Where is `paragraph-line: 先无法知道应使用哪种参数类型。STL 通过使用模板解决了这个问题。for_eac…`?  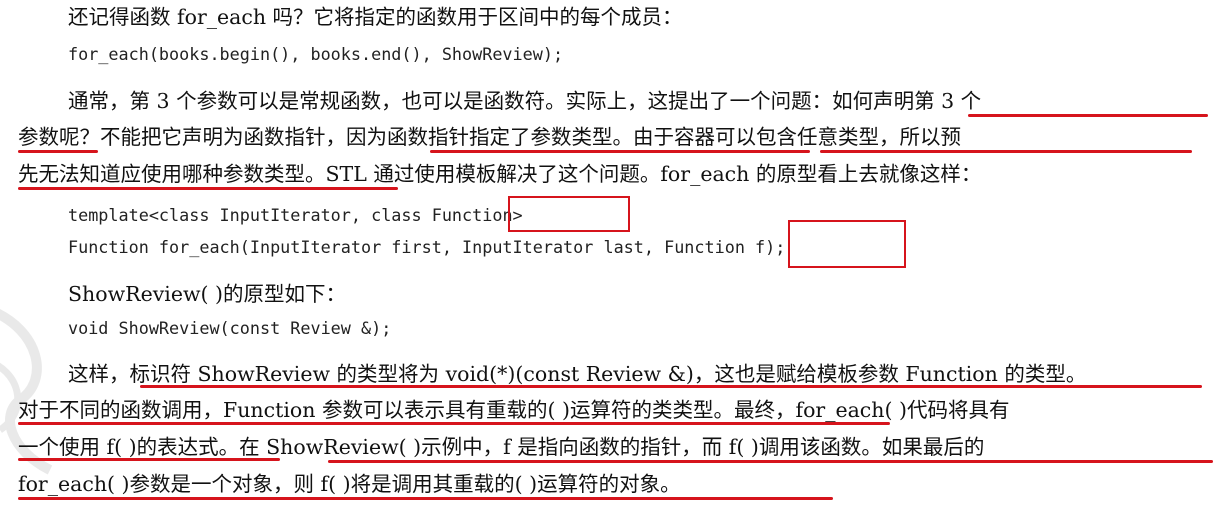 paragraph-line: 先无法知道应使用哪种参数类型。STL 通过使用模板解决了这个问题。for_eac… is located at coordinates (500, 174).